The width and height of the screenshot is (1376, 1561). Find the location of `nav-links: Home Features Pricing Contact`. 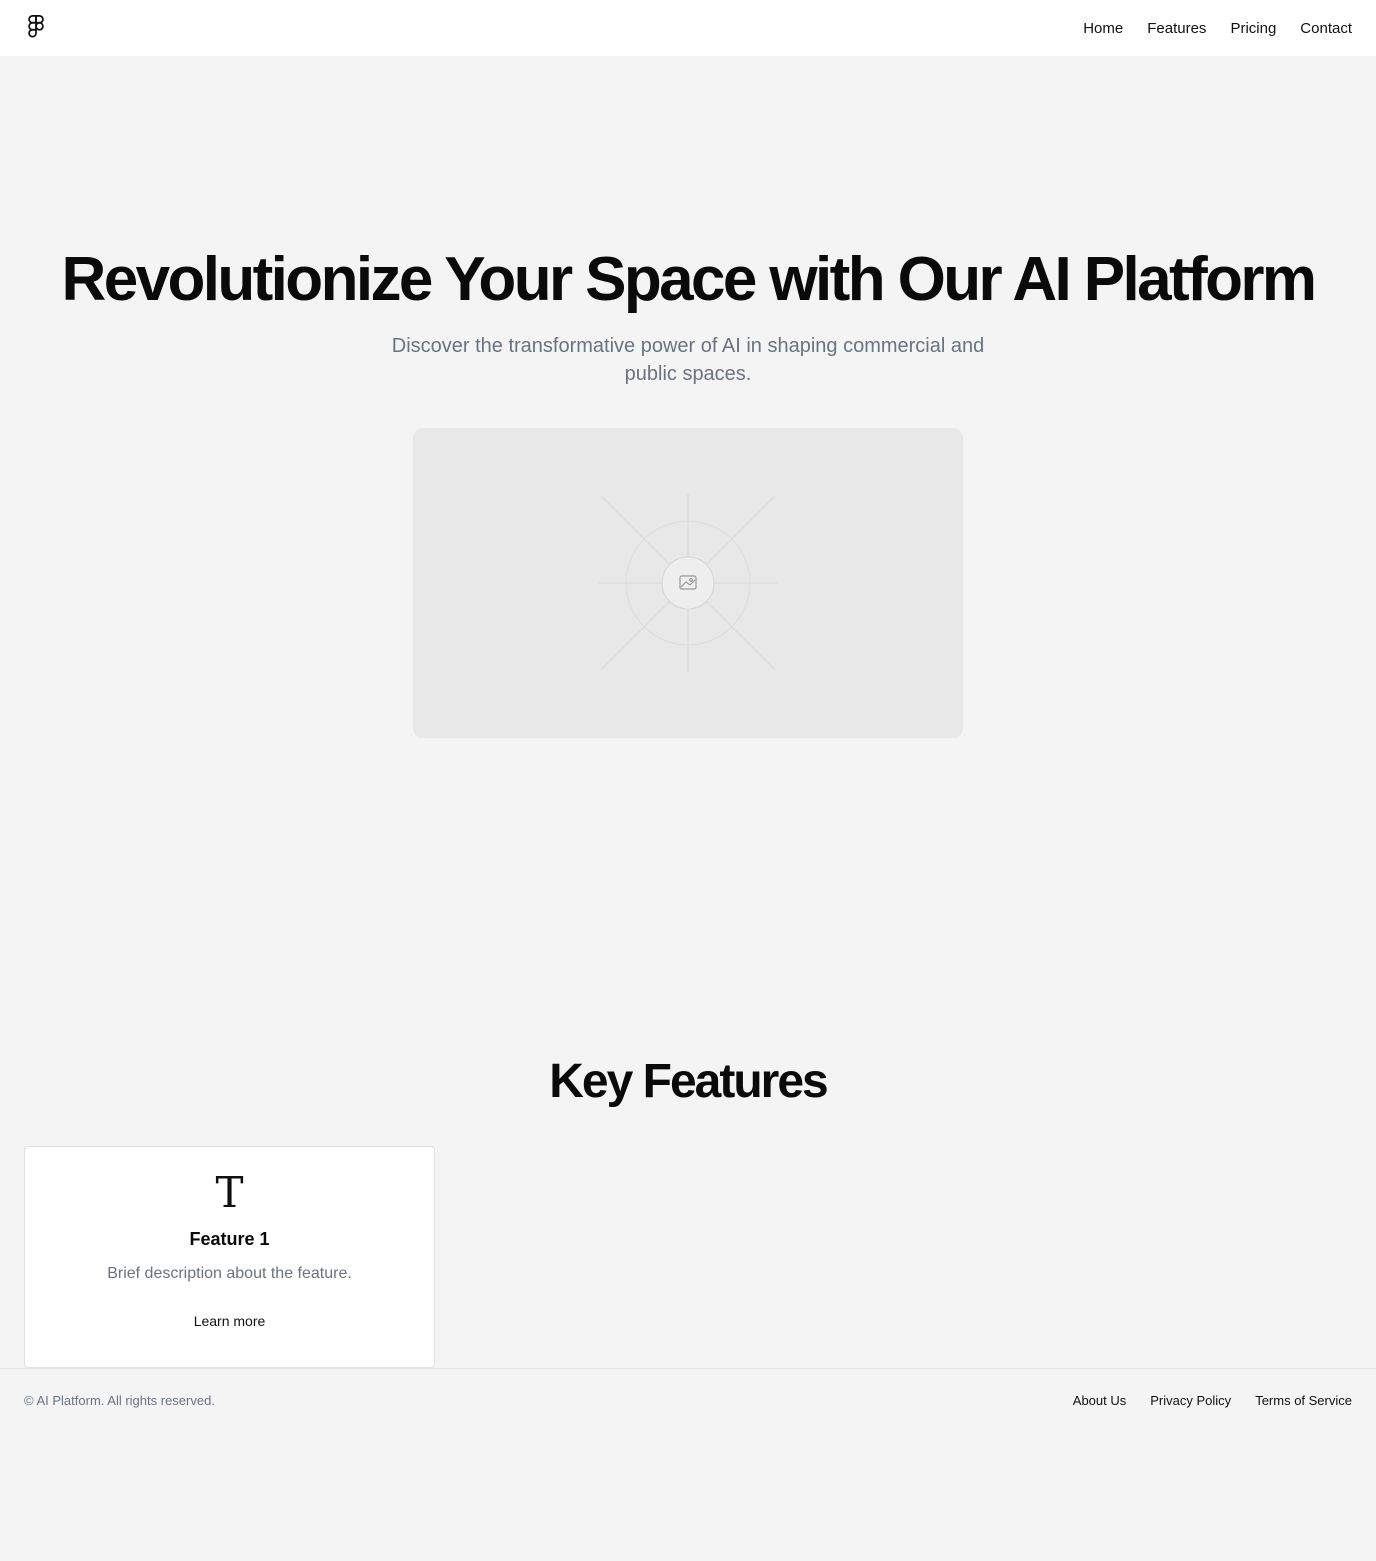

nav-links: Home Features Pricing Contact is located at coordinates (1217, 28).